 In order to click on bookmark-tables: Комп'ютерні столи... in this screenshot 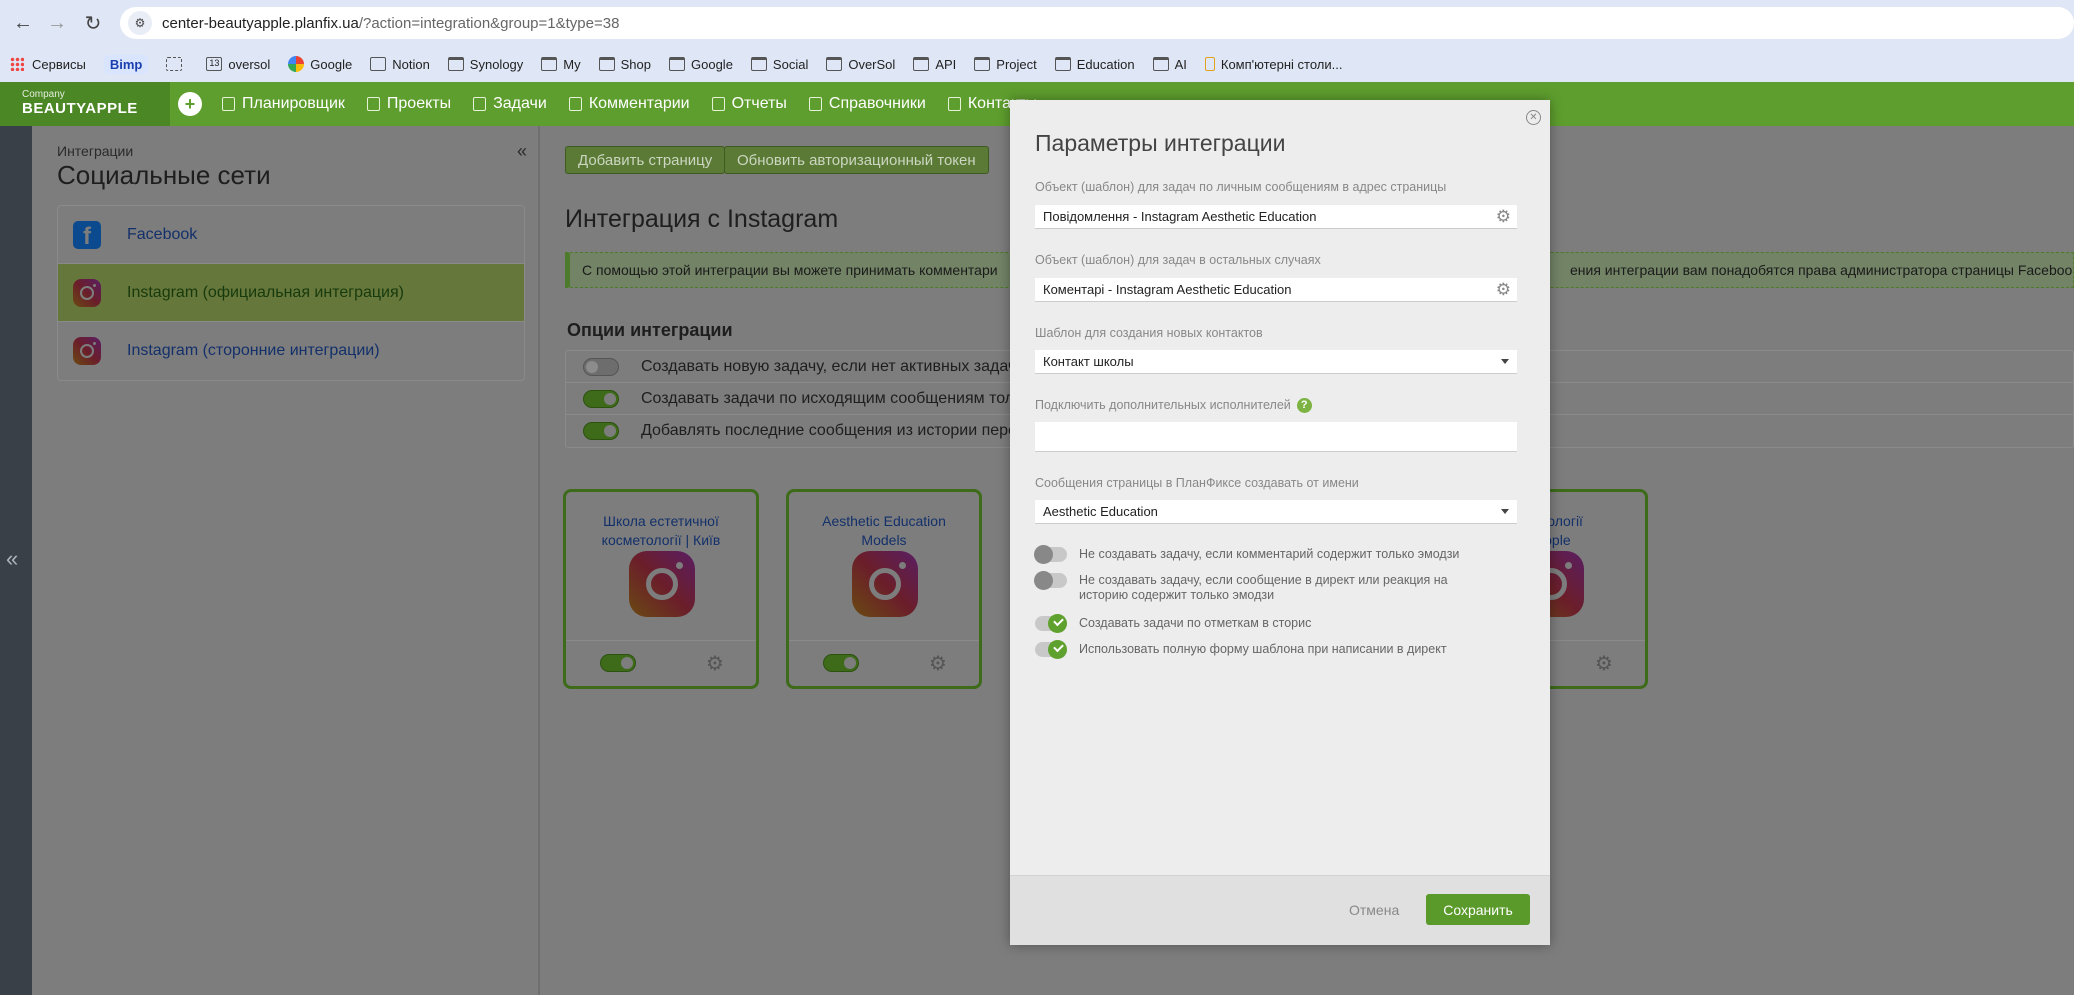, I will do `click(1273, 64)`.